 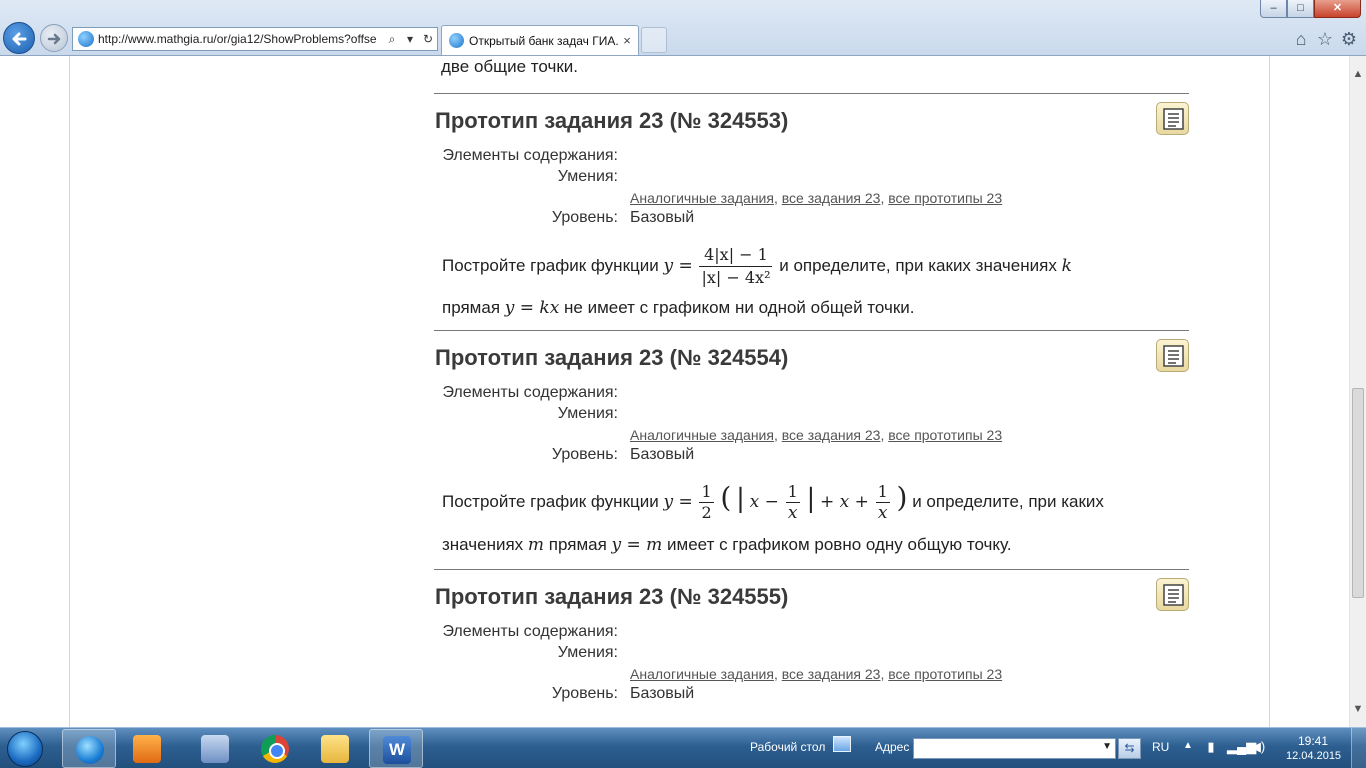 I want to click on taskbar-chrome-button, so click(x=275, y=748).